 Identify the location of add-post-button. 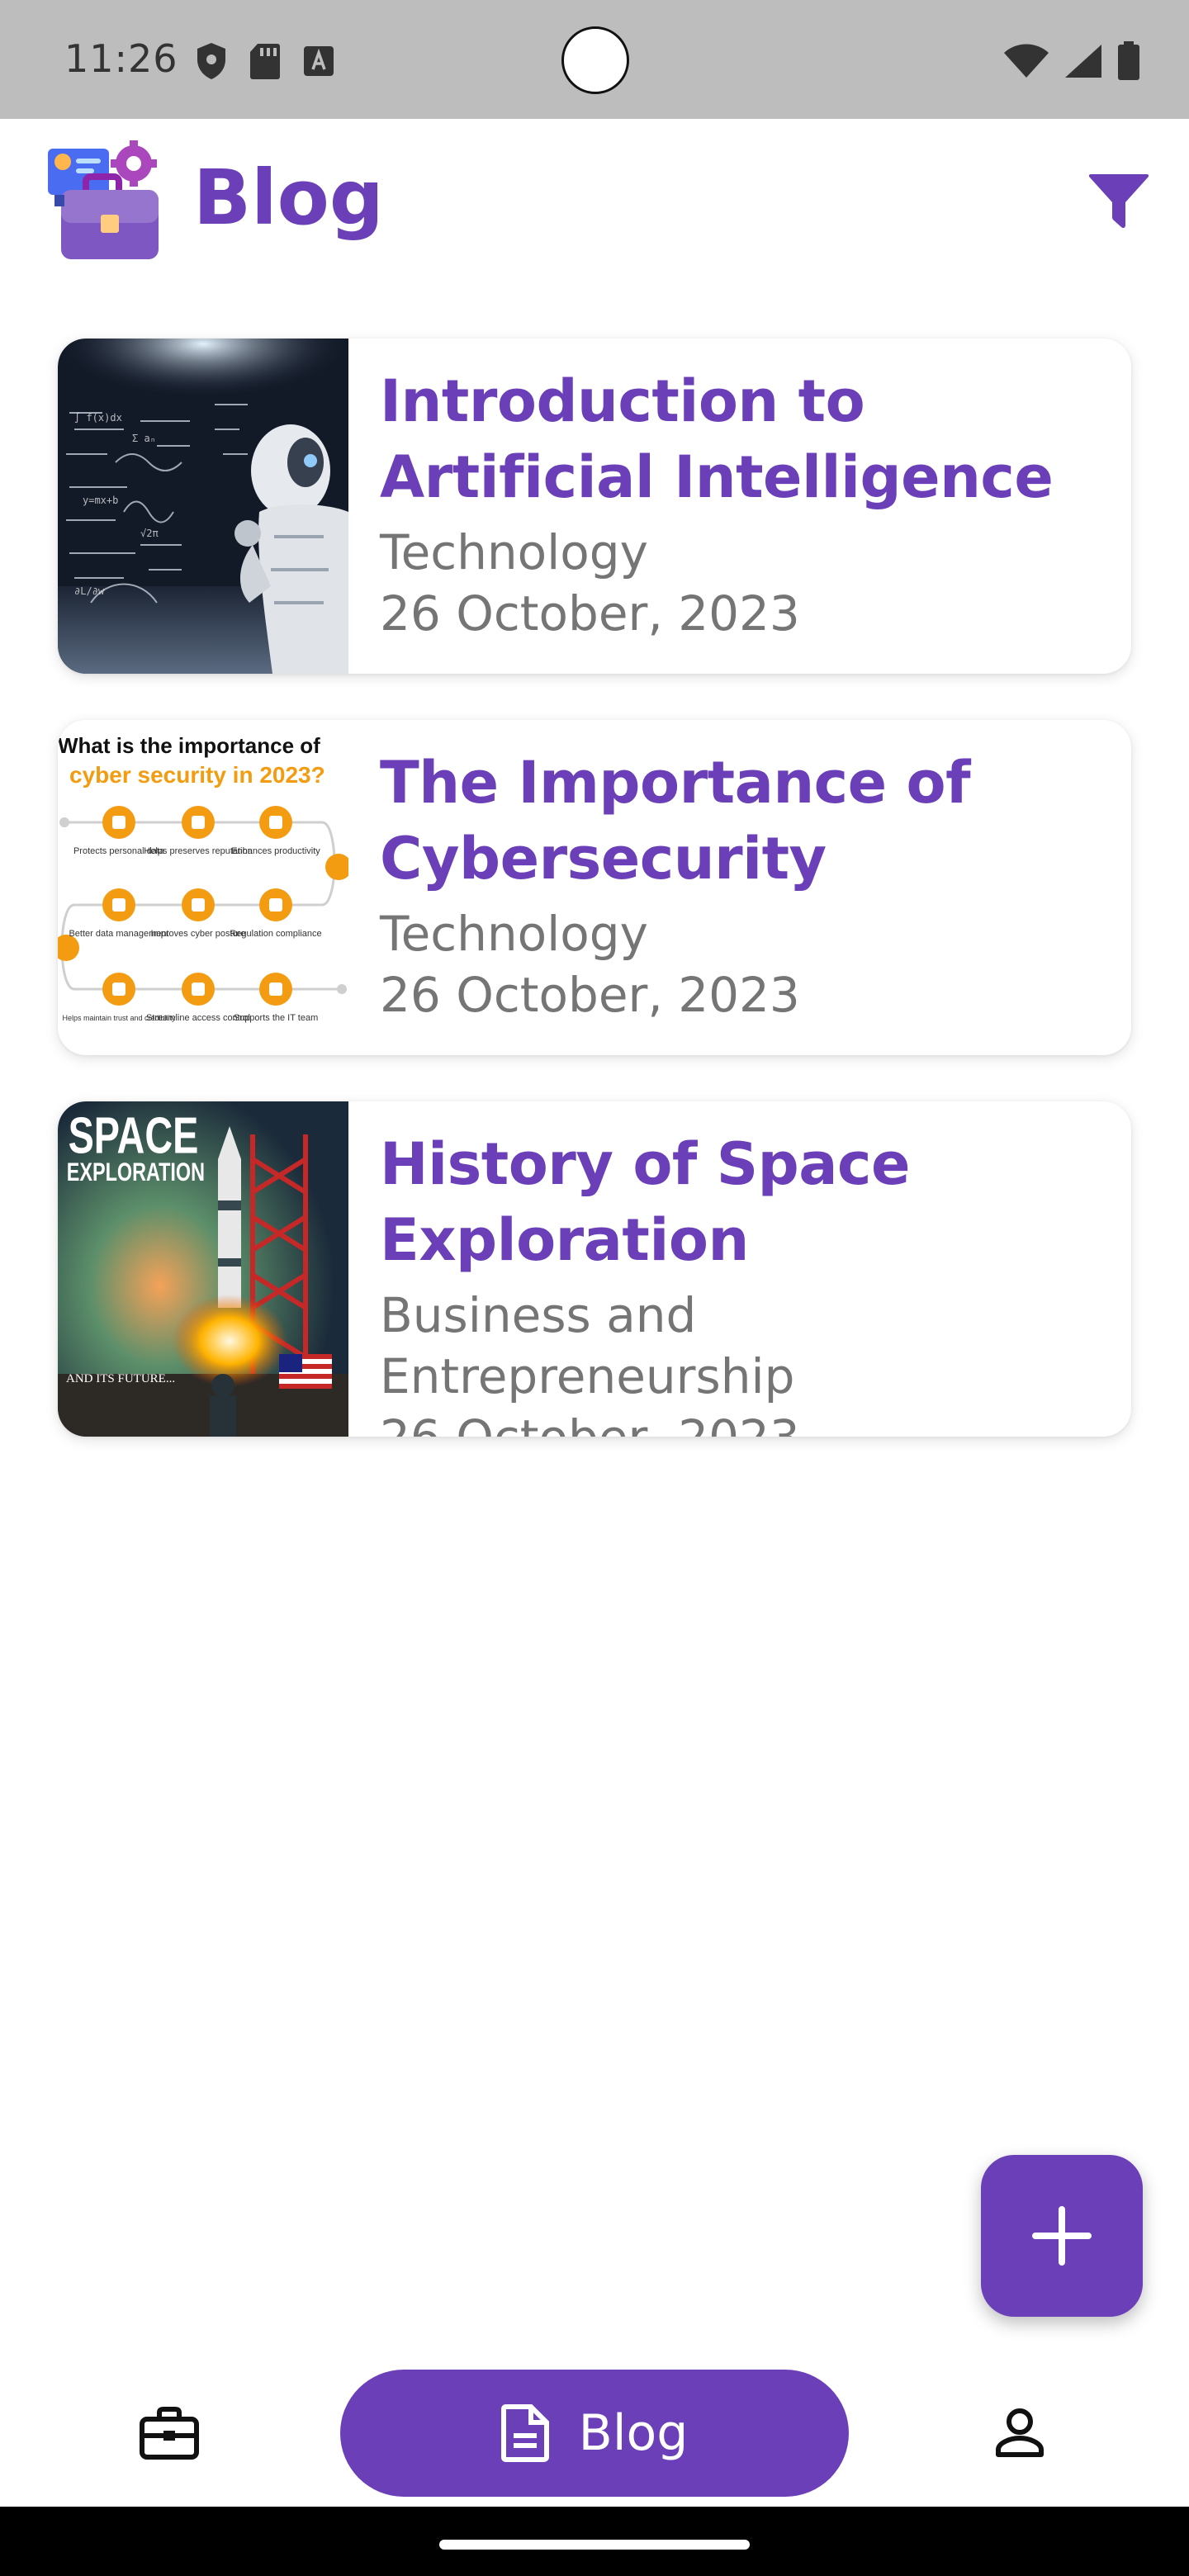
(1062, 2236).